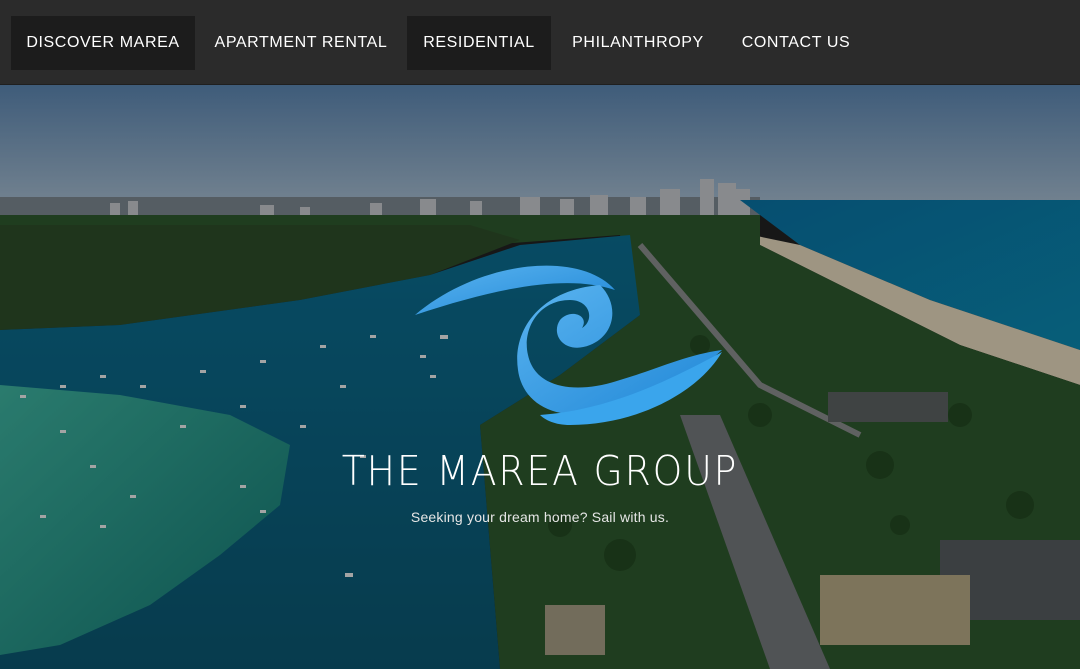 Image resolution: width=1080 pixels, height=669 pixels. What do you see at coordinates (796, 43) in the screenshot?
I see `nav-contact-us: CONTACT US` at bounding box center [796, 43].